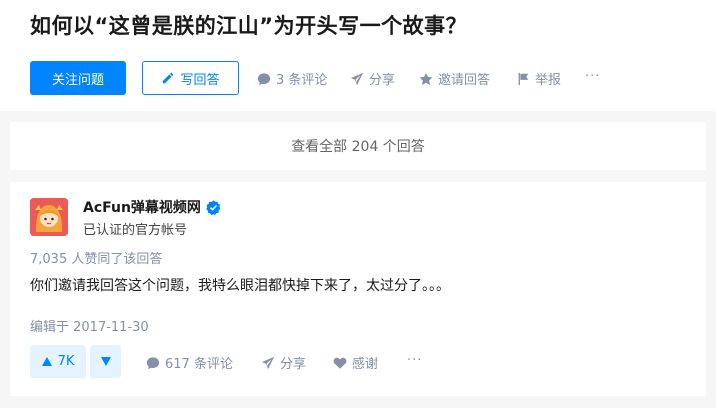 Image resolution: width=716 pixels, height=408 pixels. Describe the element at coordinates (213, 207) in the screenshot. I see `verified-icon` at that location.